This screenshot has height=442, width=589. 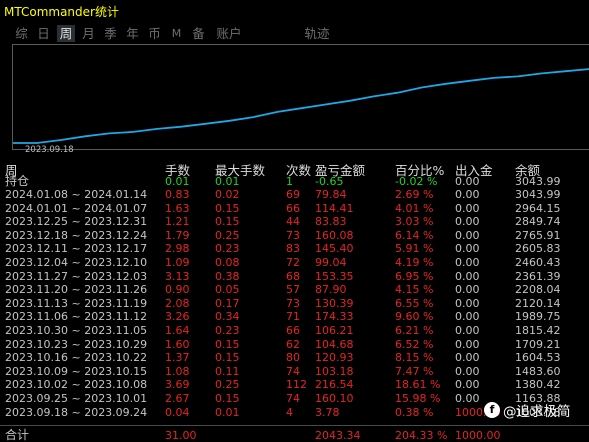 I want to click on cell-lots: 0.01, so click(x=177, y=181).